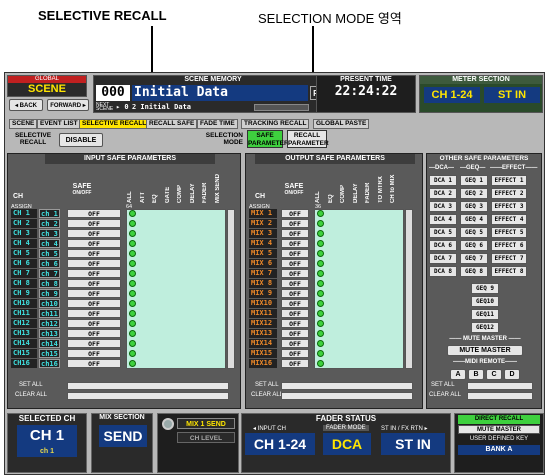 Image resolution: width=548 pixels, height=475 pixels. What do you see at coordinates (452, 95) in the screenshot?
I see `meter-ch-button: CH 1-24` at bounding box center [452, 95].